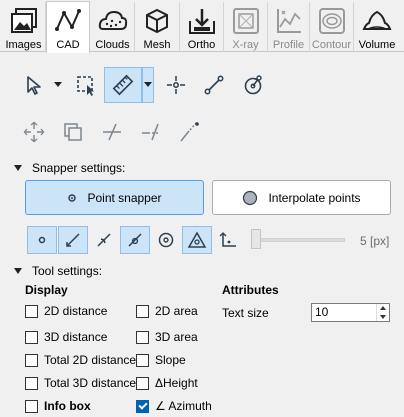 The height and width of the screenshot is (417, 404). What do you see at coordinates (18, 168) in the screenshot?
I see `collapse-triangle-icon` at bounding box center [18, 168].